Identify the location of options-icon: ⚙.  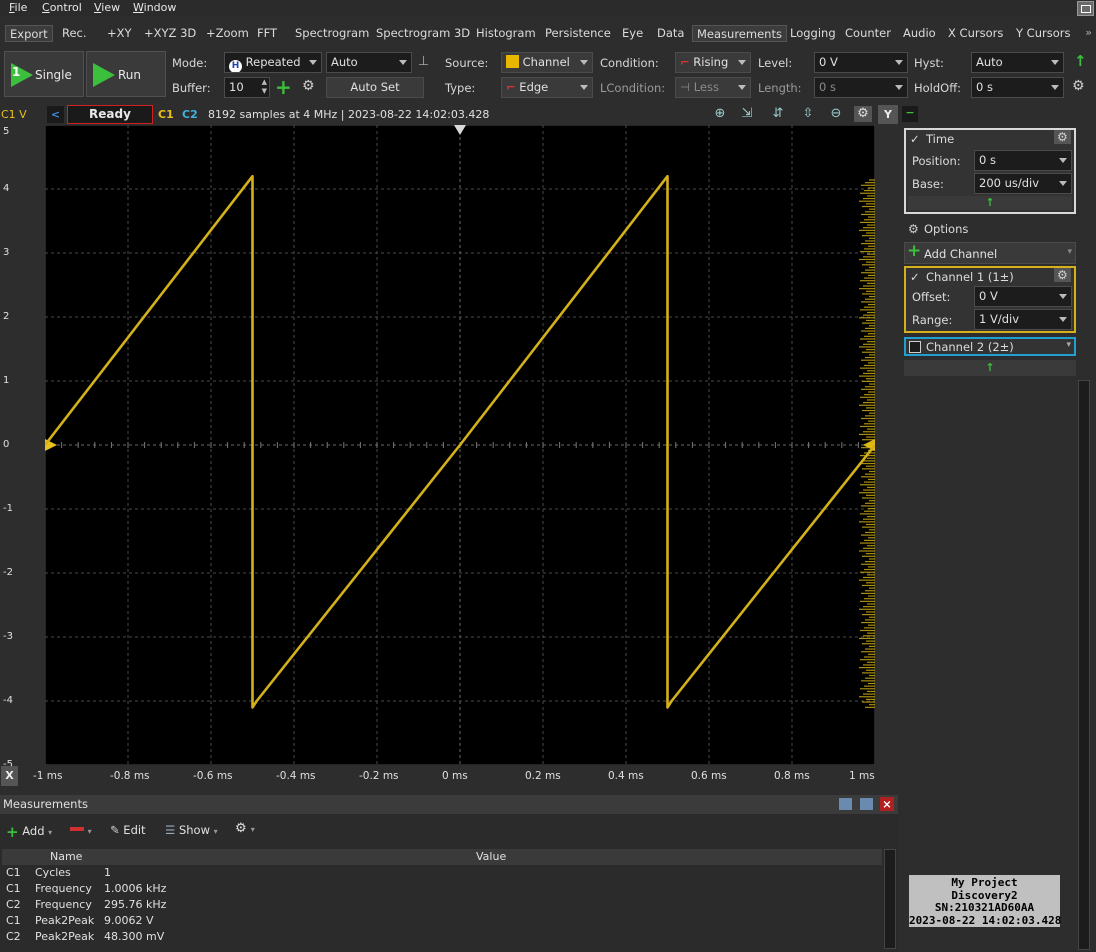
(913, 229).